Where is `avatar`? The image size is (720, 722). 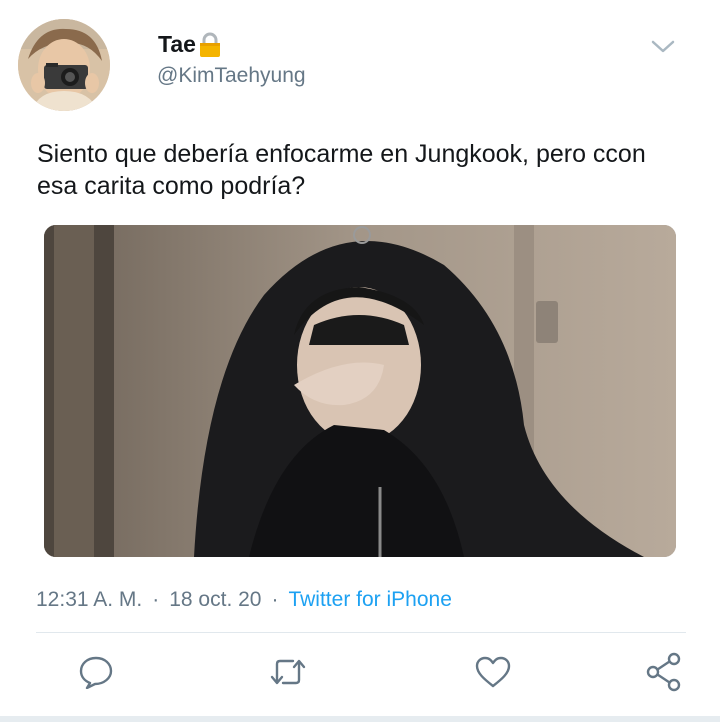
avatar is located at coordinates (64, 65).